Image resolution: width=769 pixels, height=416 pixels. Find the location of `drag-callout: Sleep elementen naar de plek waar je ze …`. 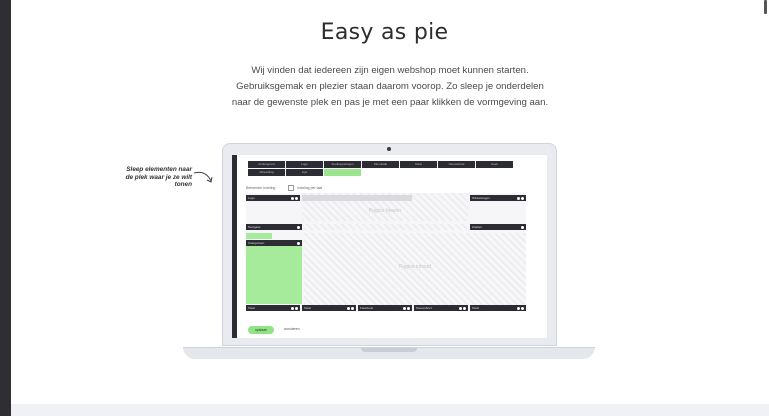

drag-callout: Sleep elementen naar de plek waar je ze … is located at coordinates (148, 177).